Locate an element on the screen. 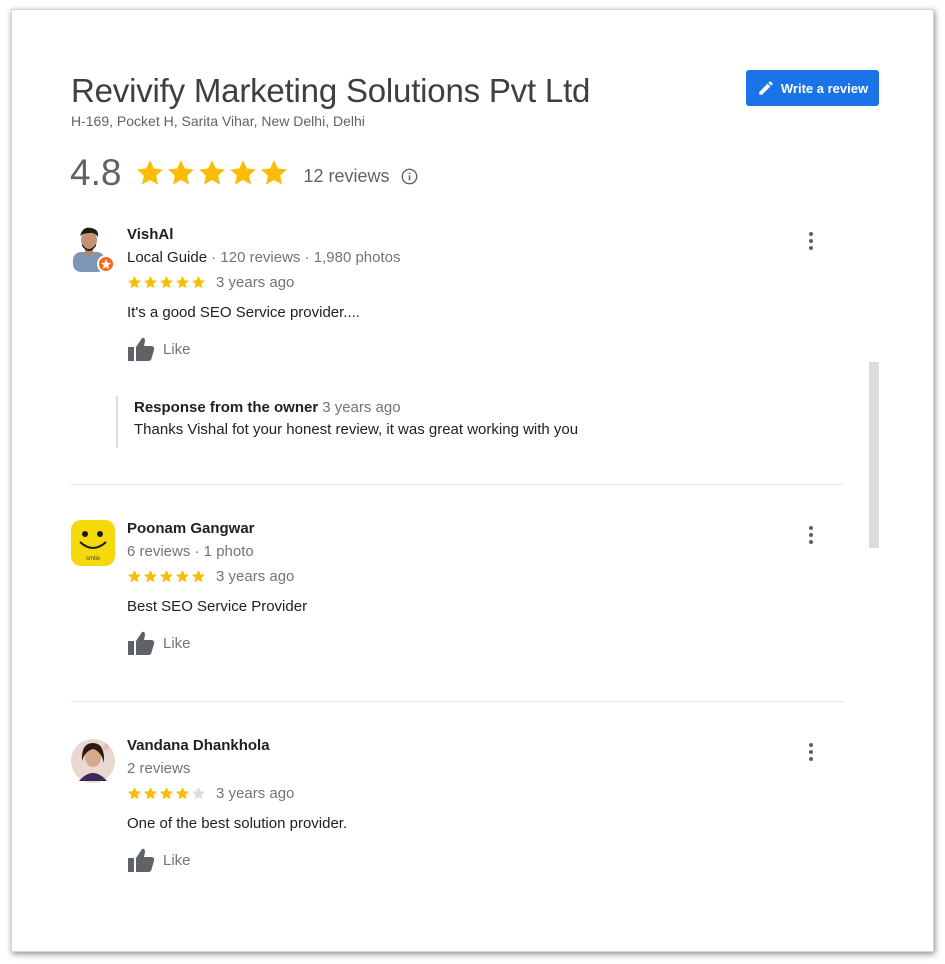 This screenshot has width=945, height=964. write-review-button: Write a review is located at coordinates (812, 88).